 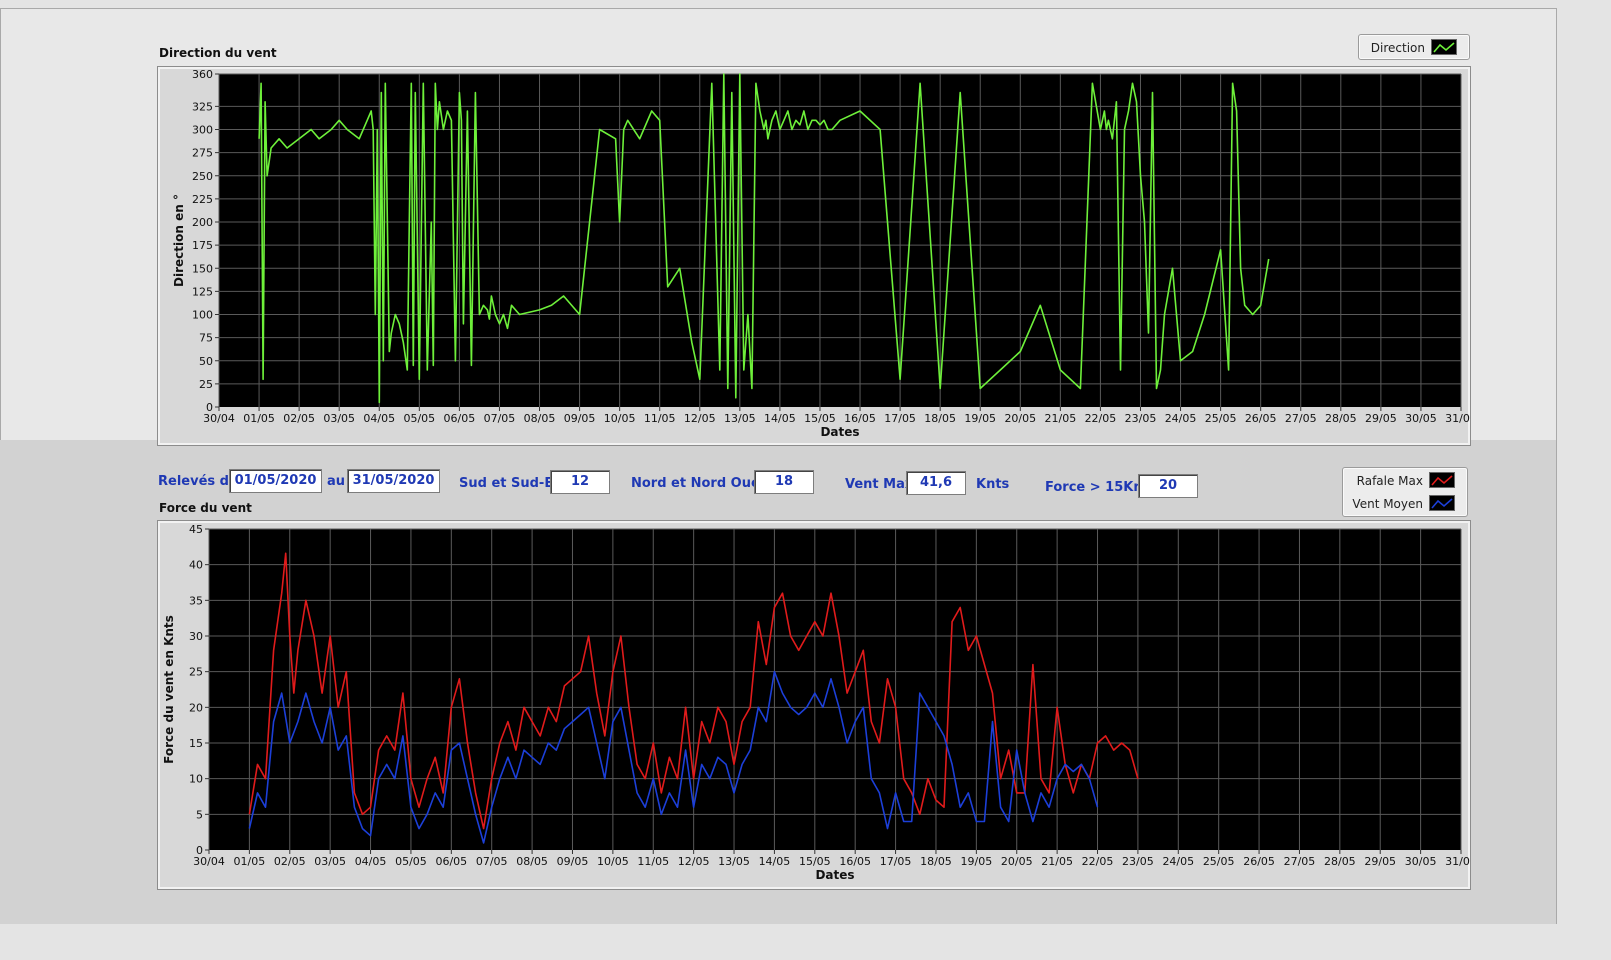 What do you see at coordinates (202, 176) in the screenshot?
I see `direction-tick-label-y: 250` at bounding box center [202, 176].